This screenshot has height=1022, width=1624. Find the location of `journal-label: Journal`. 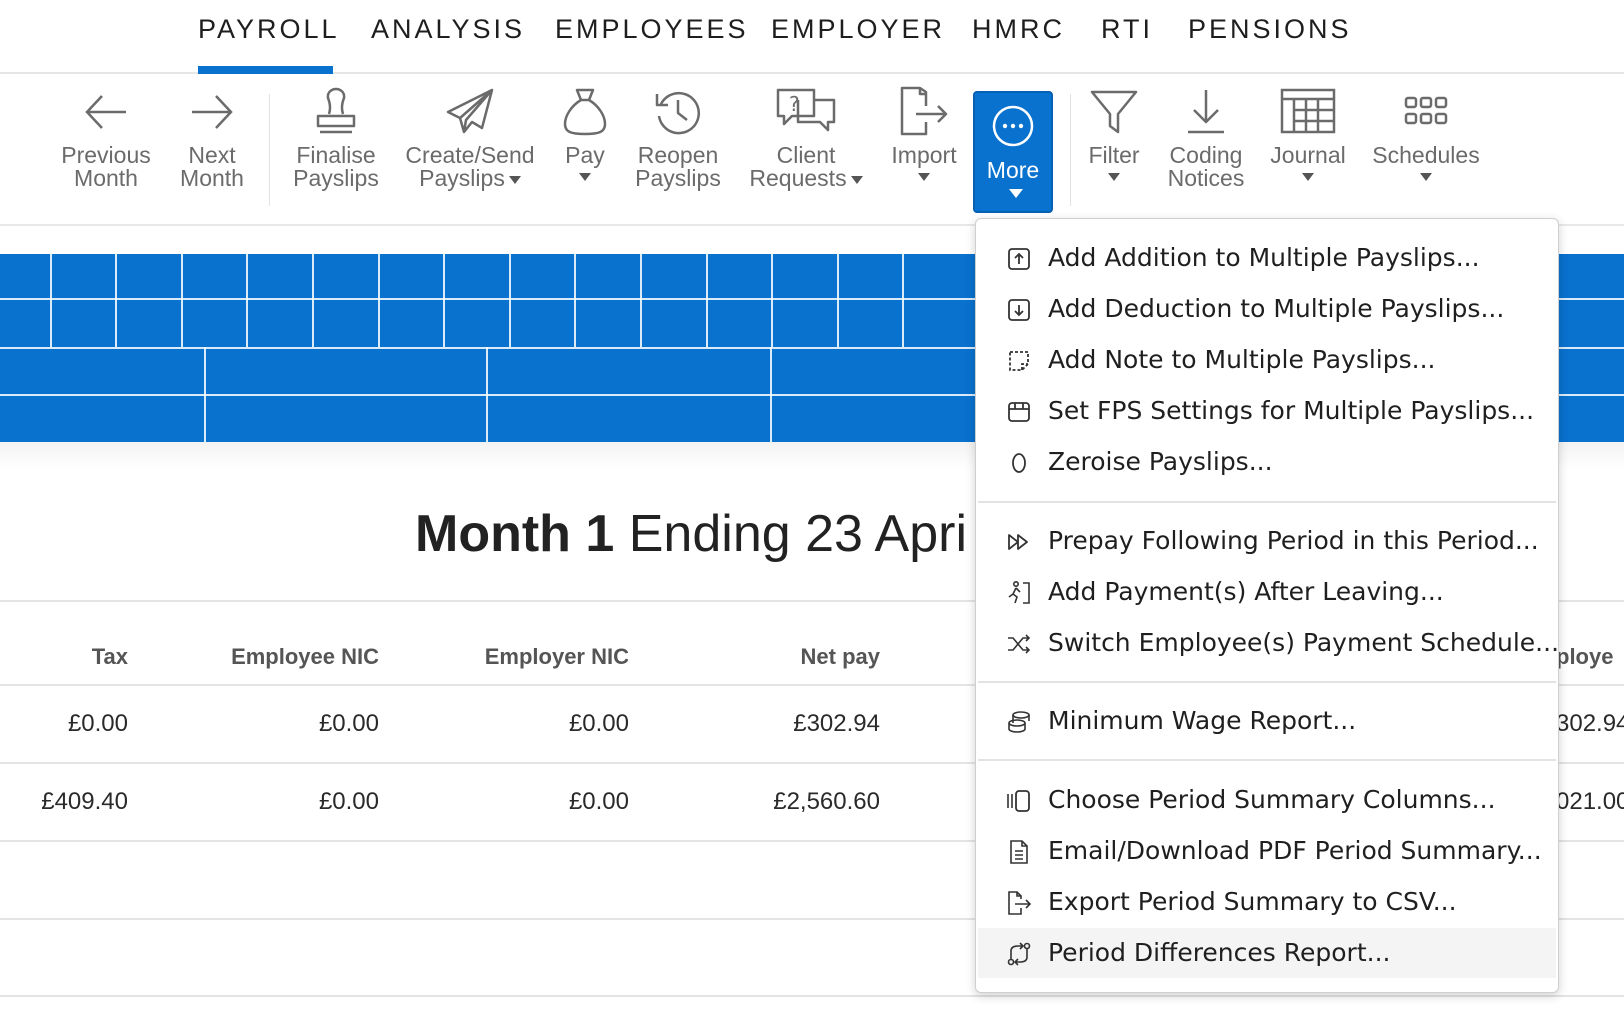

journal-label: Journal is located at coordinates (1308, 155).